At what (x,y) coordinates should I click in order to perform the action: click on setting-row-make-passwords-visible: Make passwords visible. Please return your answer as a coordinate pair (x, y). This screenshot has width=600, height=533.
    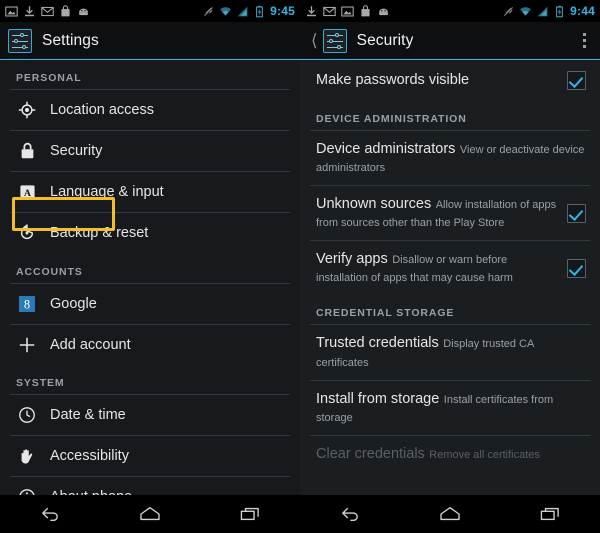
    Looking at the image, I should click on (450, 80).